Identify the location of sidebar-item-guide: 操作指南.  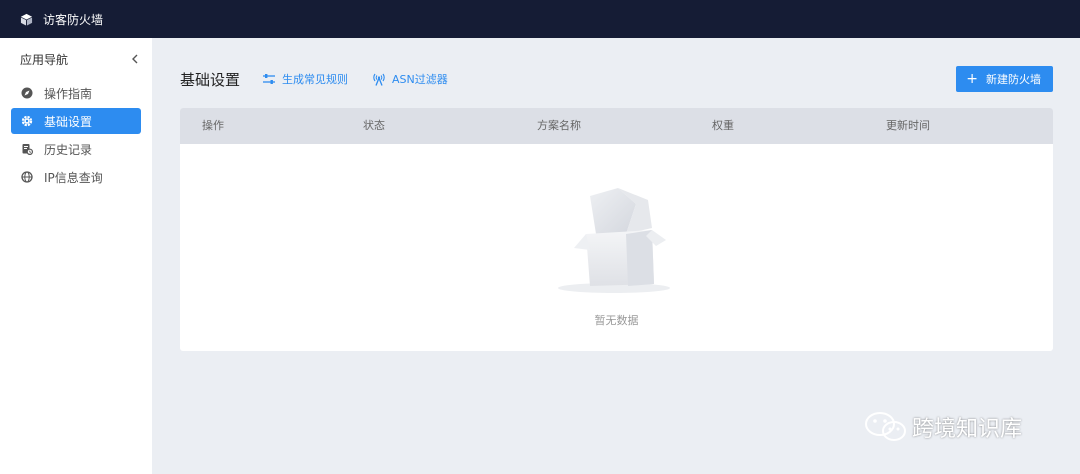
(76, 93).